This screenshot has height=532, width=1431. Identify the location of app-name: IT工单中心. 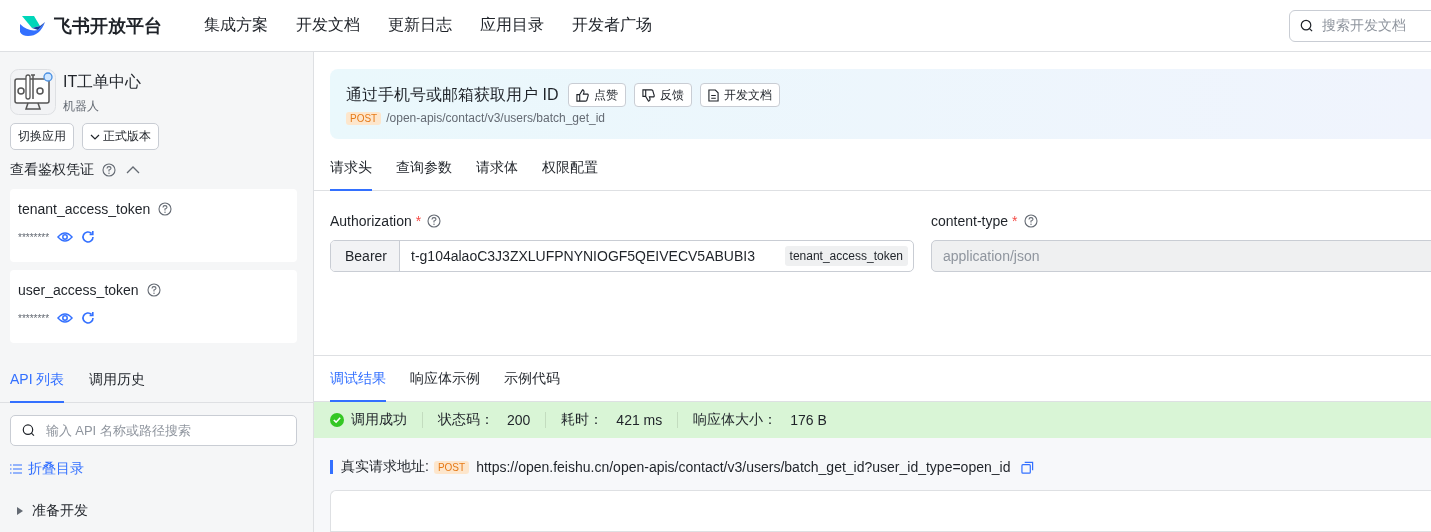
(102, 82).